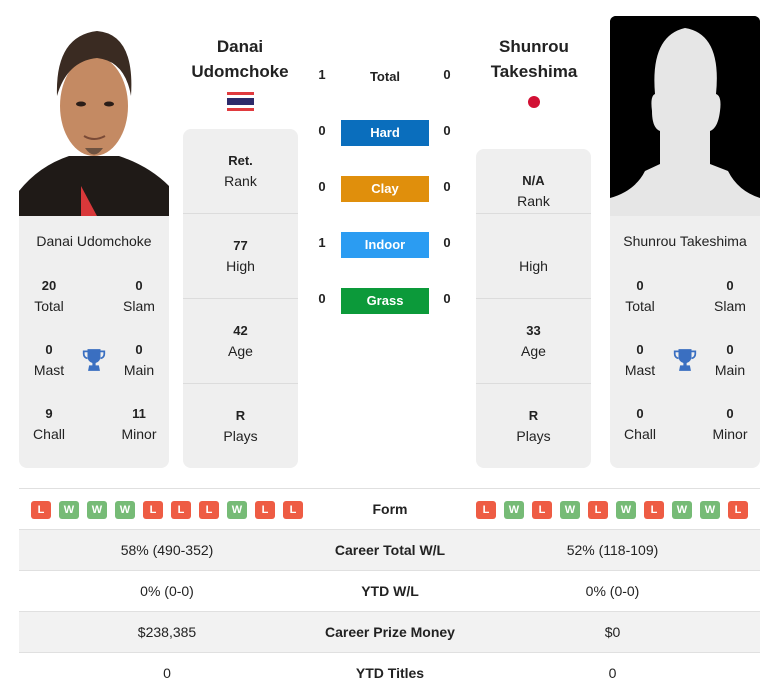 The image size is (779, 699). Describe the element at coordinates (730, 424) in the screenshot. I see `titles-minor: 0 Minor` at that location.